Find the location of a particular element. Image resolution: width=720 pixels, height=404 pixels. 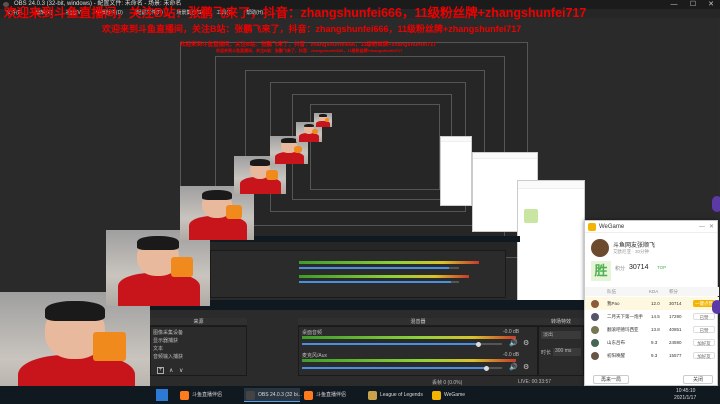

score-value: 30714 is located at coordinates (639, 267).